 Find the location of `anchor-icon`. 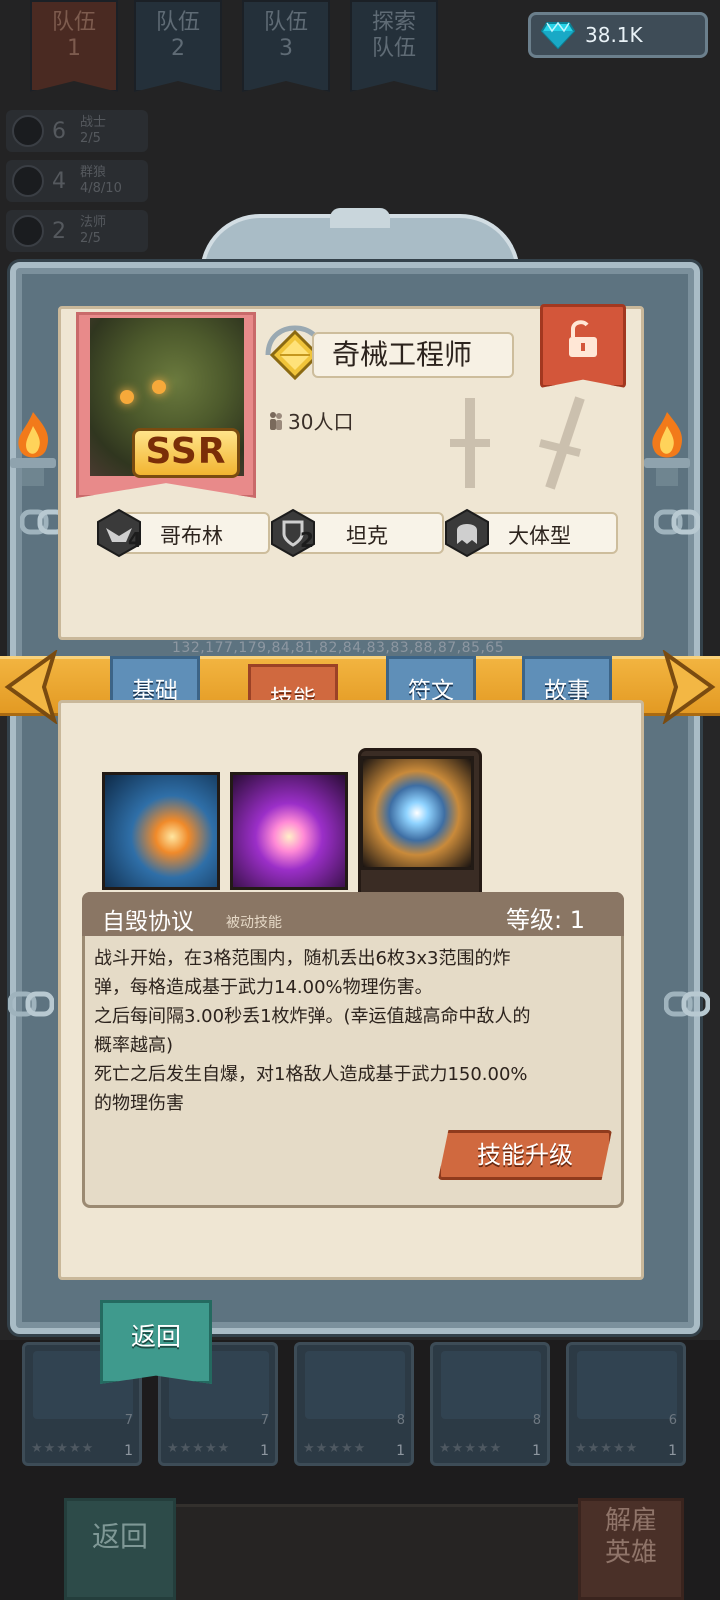

anchor-icon is located at coordinates (28, 131).